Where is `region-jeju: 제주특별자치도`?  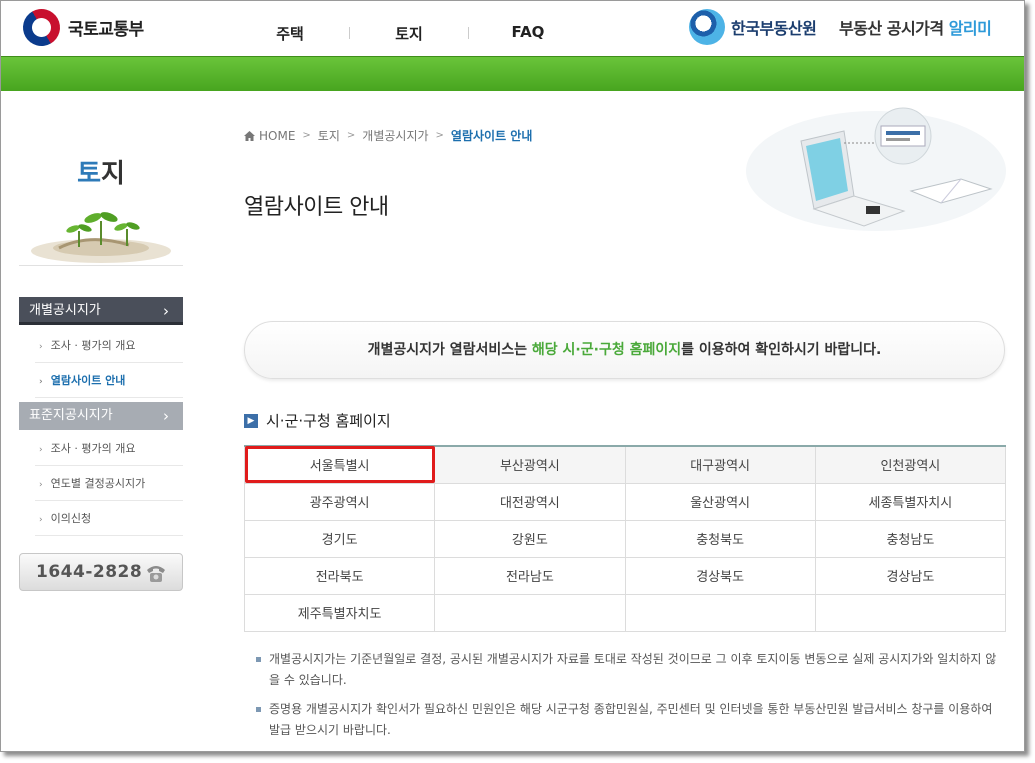
region-jeju: 제주특별자치도 is located at coordinates (339, 613).